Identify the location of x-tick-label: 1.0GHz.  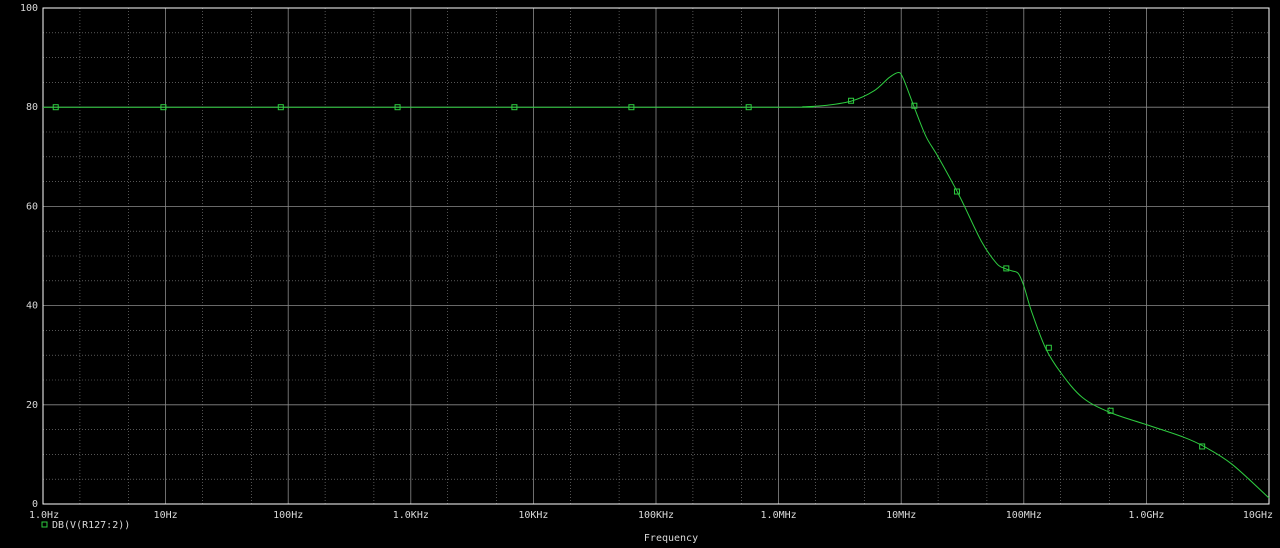
(1146, 515).